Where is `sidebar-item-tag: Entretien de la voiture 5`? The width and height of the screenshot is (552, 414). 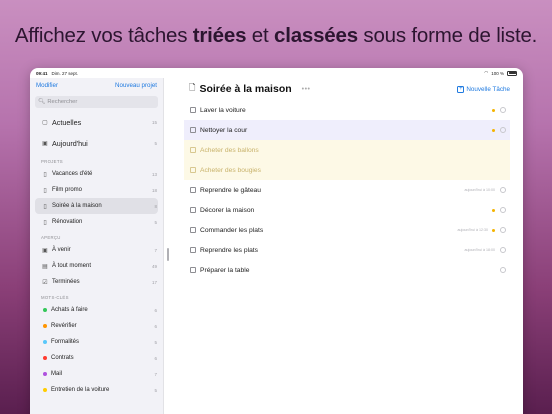 sidebar-item-tag: Entretien de la voiture 5 is located at coordinates (96, 390).